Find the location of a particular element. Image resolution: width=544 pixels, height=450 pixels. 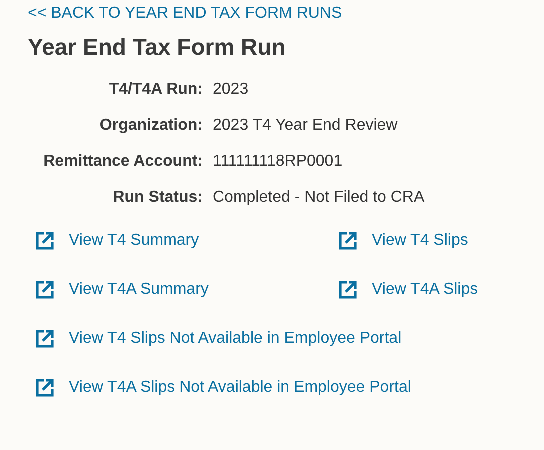

page-title: Year End Tax Form Run is located at coordinates (157, 47).